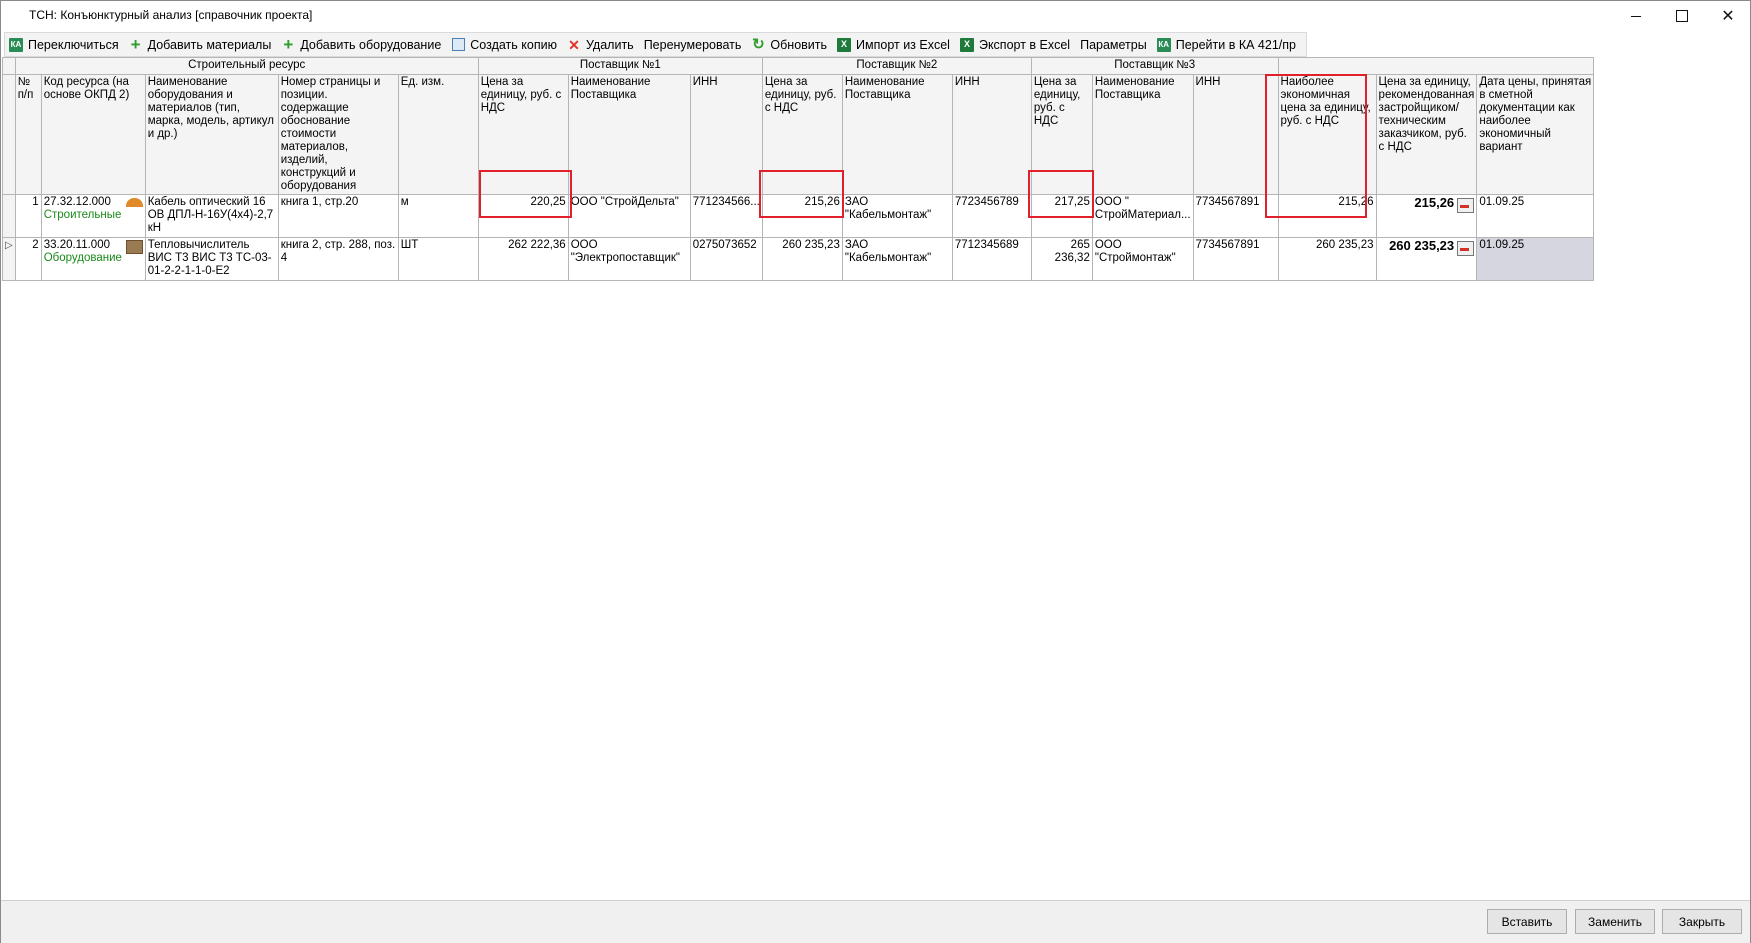  I want to click on cell-s1-inn: 0275073652, so click(726, 259).